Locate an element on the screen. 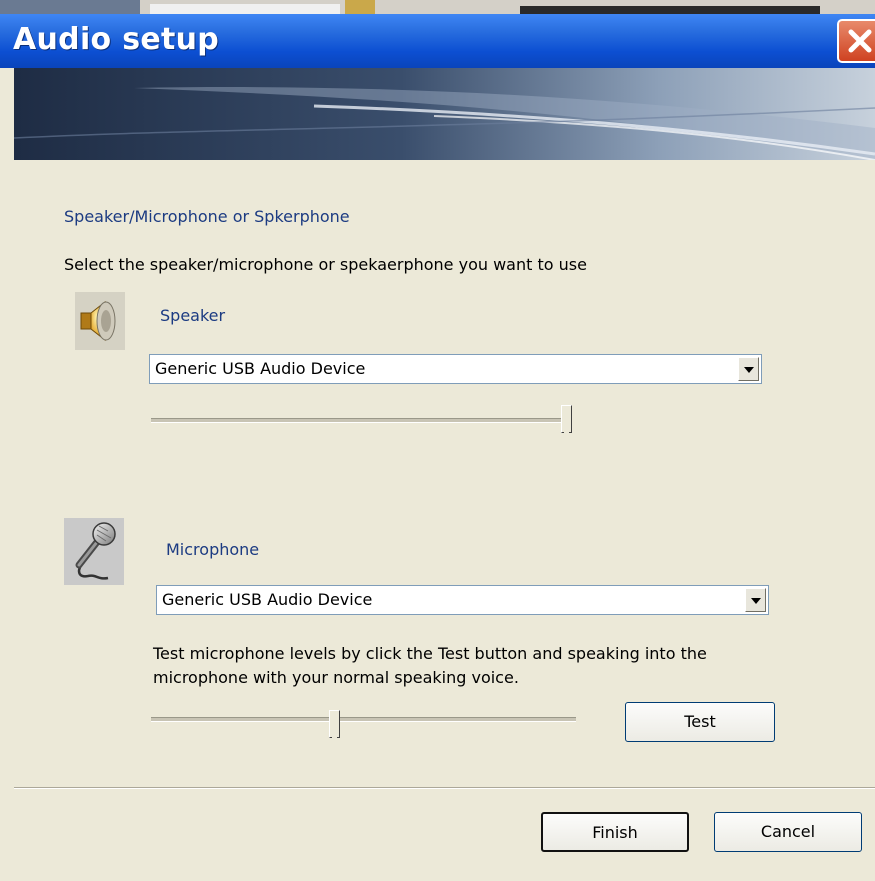  speaker-device-select: Generic USB Audio Device is located at coordinates (455, 369).